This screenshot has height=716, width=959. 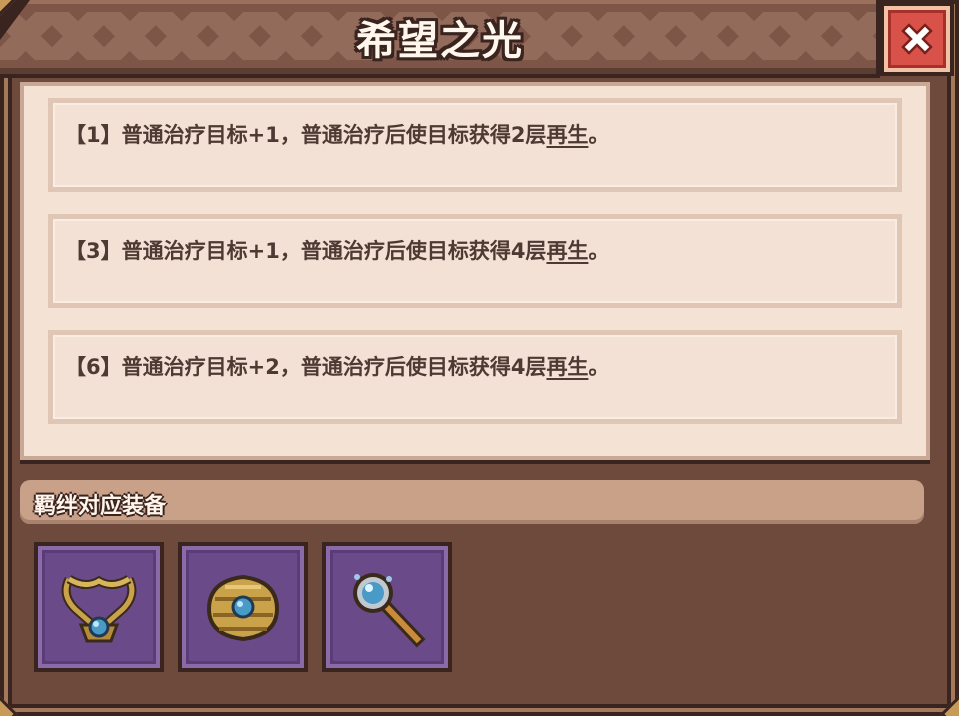 What do you see at coordinates (306, 367) in the screenshot?
I see `effect-desc: 【6】普通治疗目标+2，普通治疗后使目标获得4层` at bounding box center [306, 367].